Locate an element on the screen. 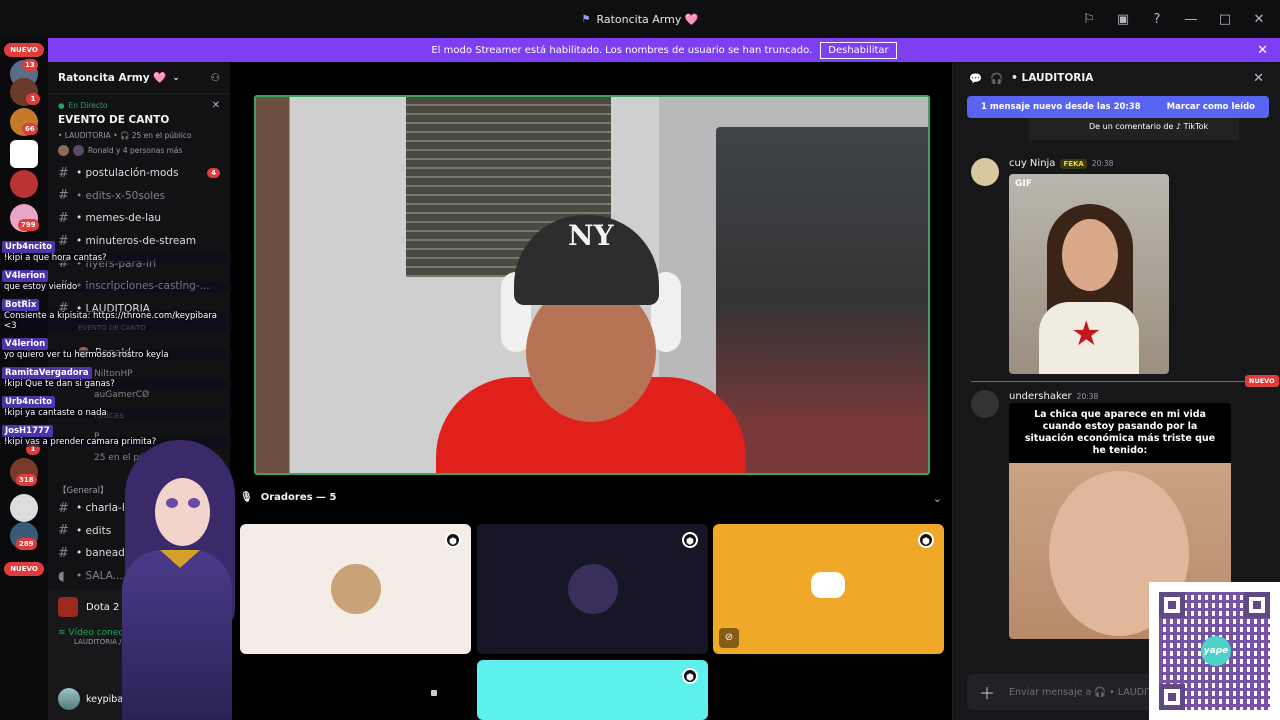 This screenshot has width=1280, height=720. live-status: ● En Directo ✕ is located at coordinates (139, 105).